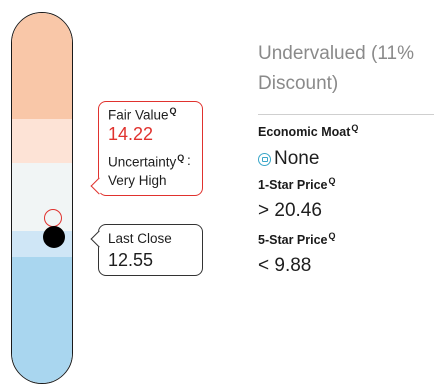 The image size is (434, 384). I want to click on overvalued-band, so click(42, 66).